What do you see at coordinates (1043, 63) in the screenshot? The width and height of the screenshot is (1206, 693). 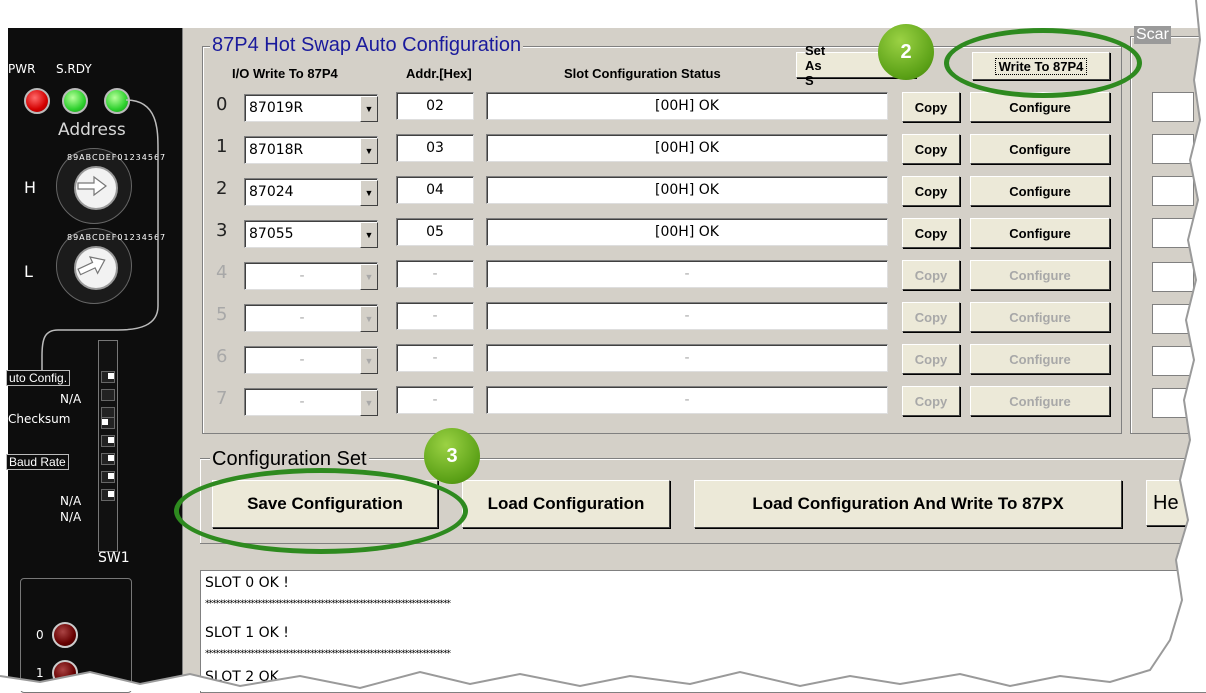 I see `highlight-ring-write` at bounding box center [1043, 63].